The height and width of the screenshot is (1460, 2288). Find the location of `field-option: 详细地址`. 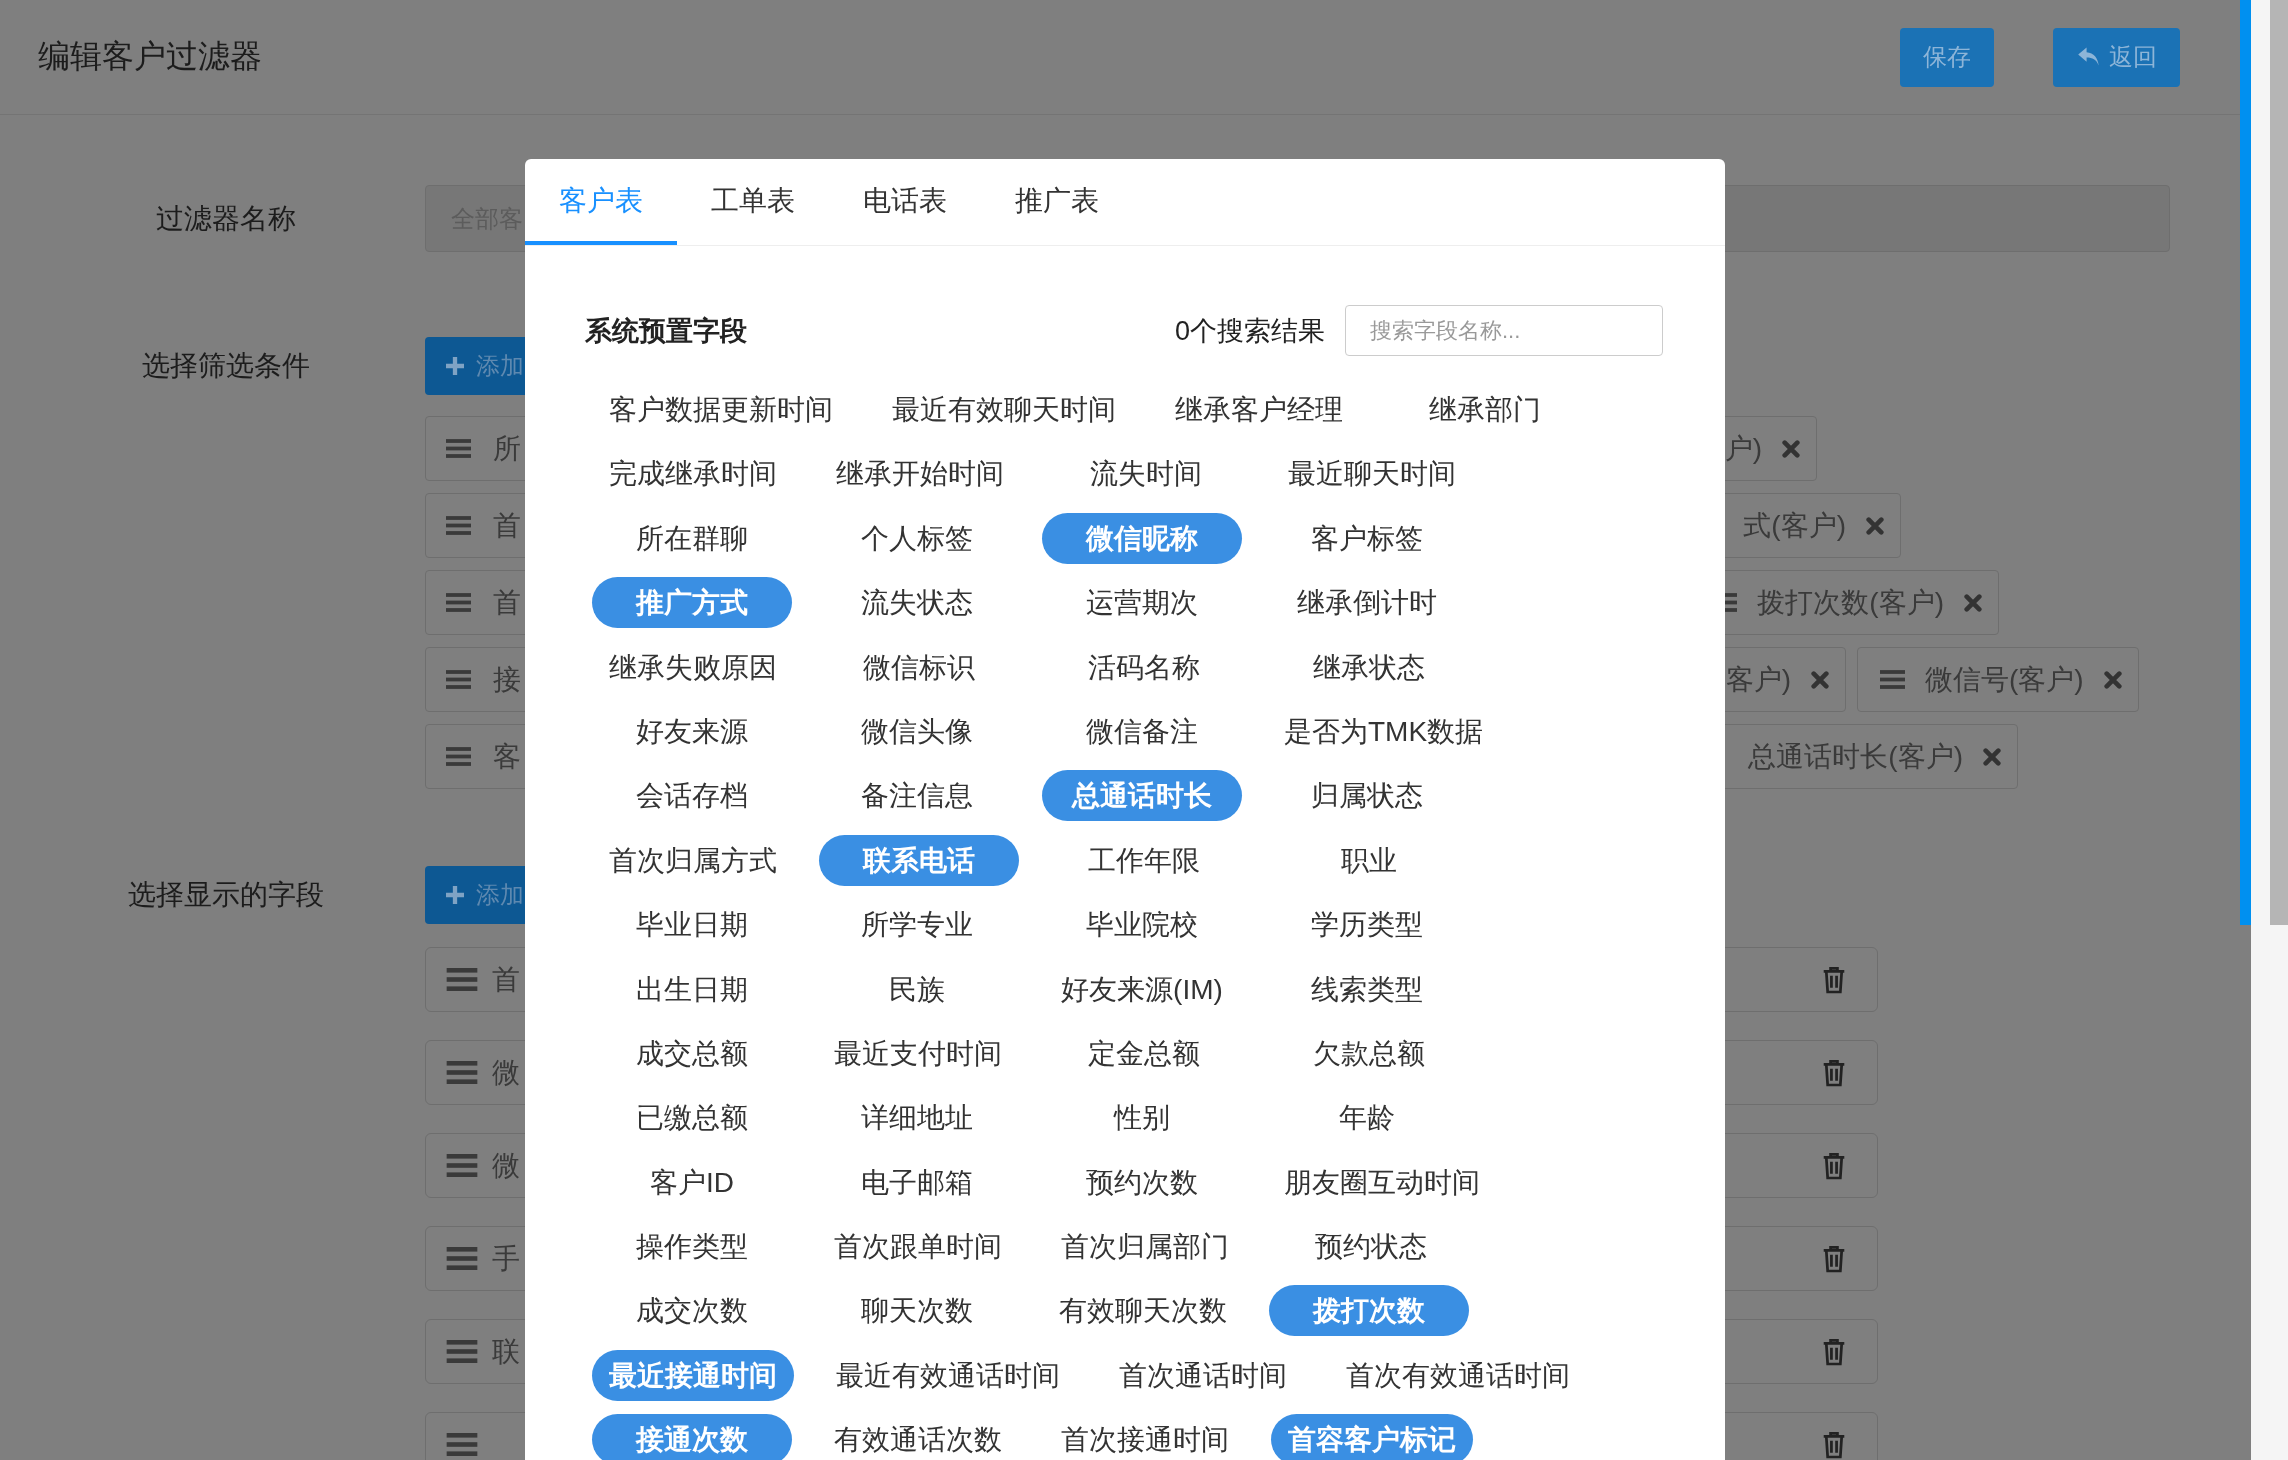

field-option: 详细地址 is located at coordinates (917, 1118).